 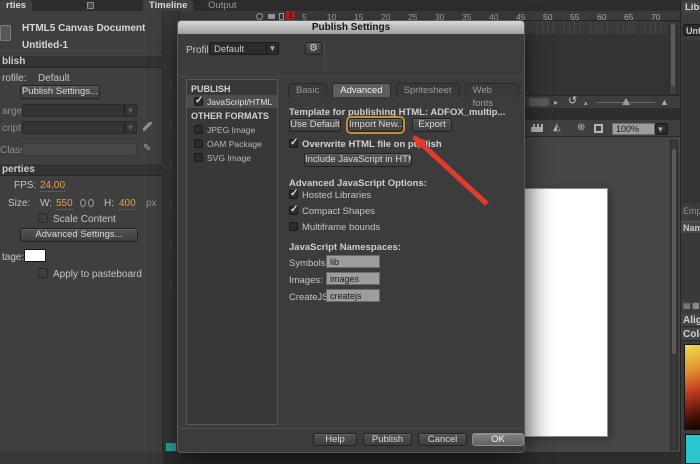 What do you see at coordinates (696, 306) in the screenshot?
I see `new-folder-icon: ▦` at bounding box center [696, 306].